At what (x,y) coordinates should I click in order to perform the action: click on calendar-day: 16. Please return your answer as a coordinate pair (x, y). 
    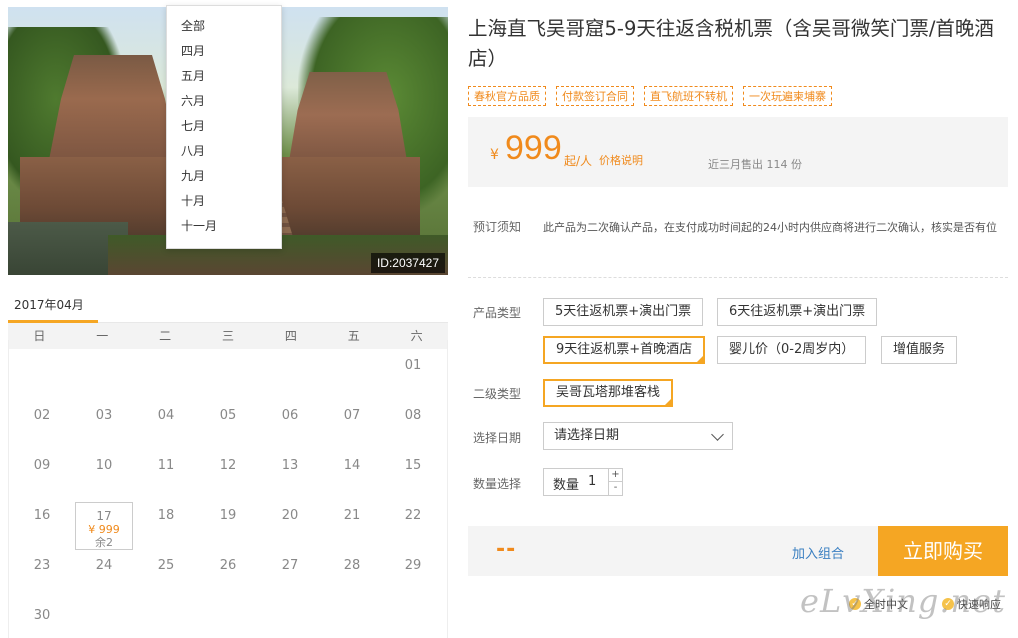
    Looking at the image, I should click on (42, 514).